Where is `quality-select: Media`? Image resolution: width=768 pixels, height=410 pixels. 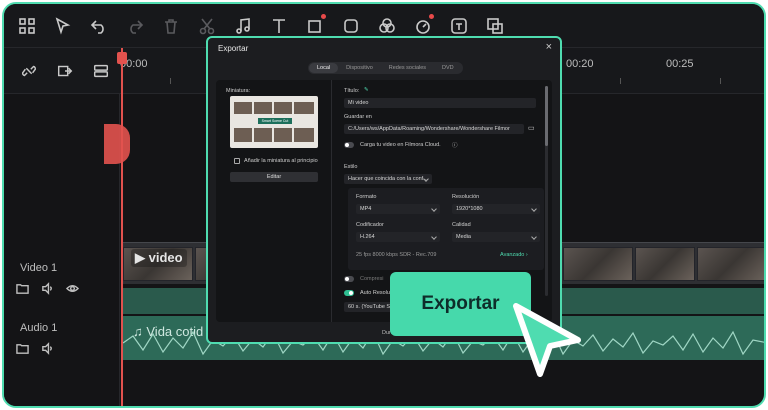
quality-select: Media is located at coordinates (496, 237).